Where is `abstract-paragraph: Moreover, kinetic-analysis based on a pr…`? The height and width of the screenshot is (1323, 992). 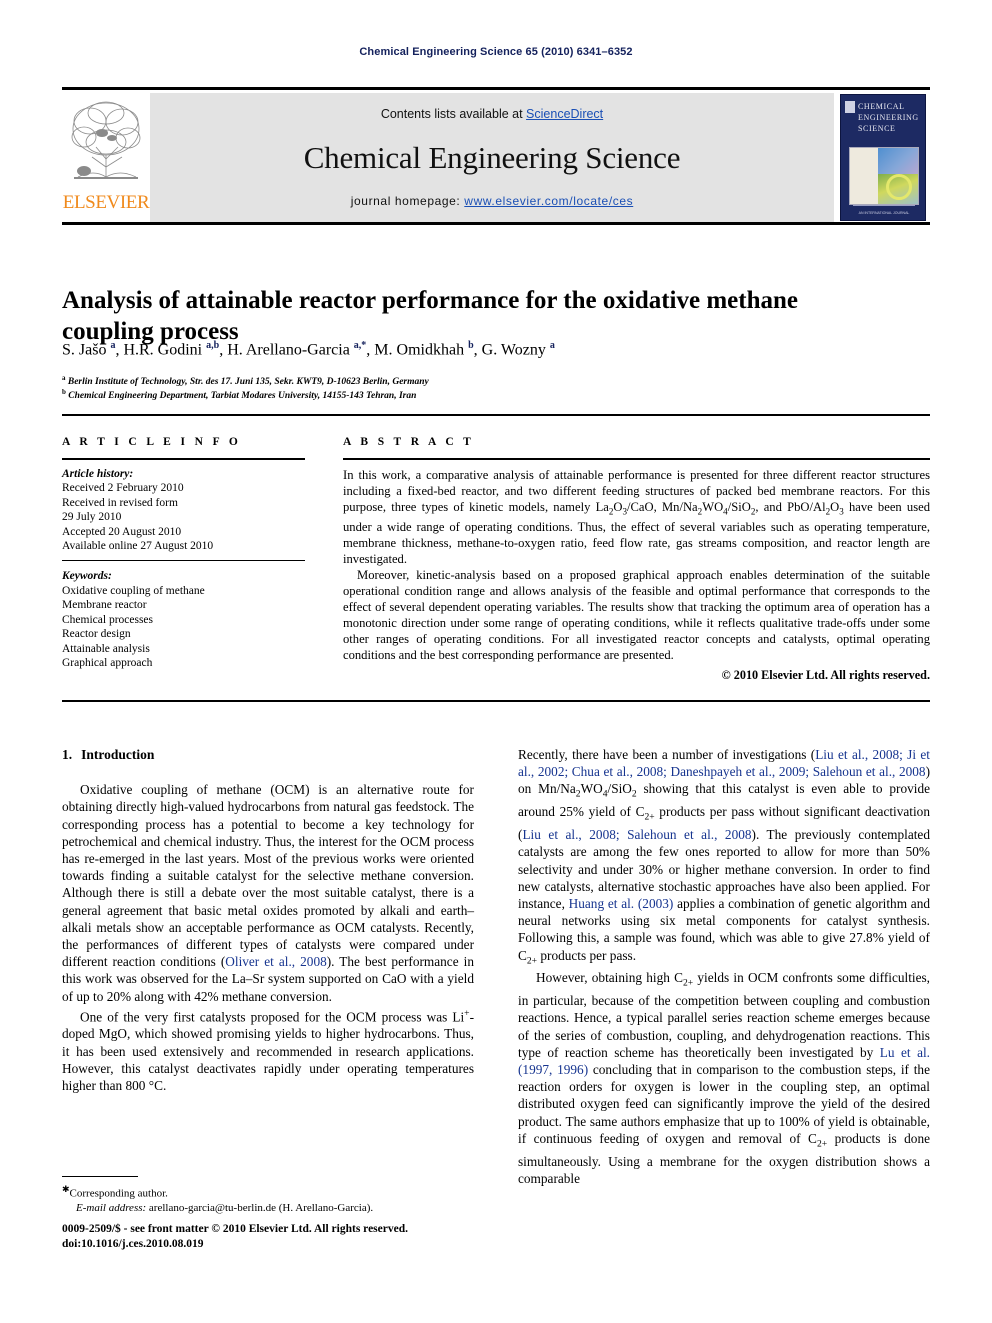 abstract-paragraph: Moreover, kinetic-analysis based on a pr… is located at coordinates (636, 615).